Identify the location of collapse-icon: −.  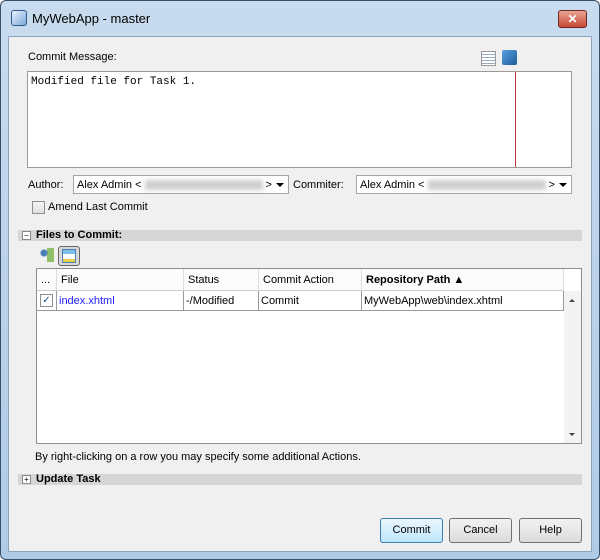
(26, 235).